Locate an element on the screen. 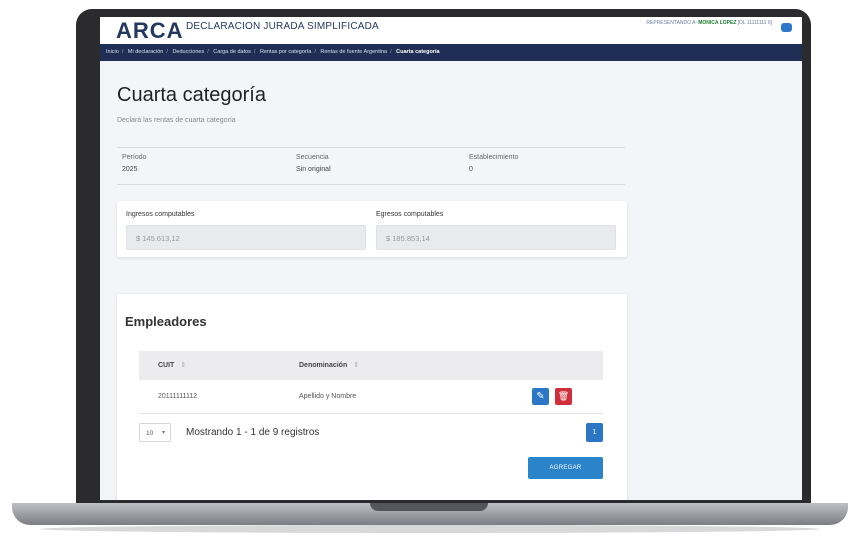 The image size is (859, 540). column-denominacion-label: Denominación is located at coordinates (323, 365).